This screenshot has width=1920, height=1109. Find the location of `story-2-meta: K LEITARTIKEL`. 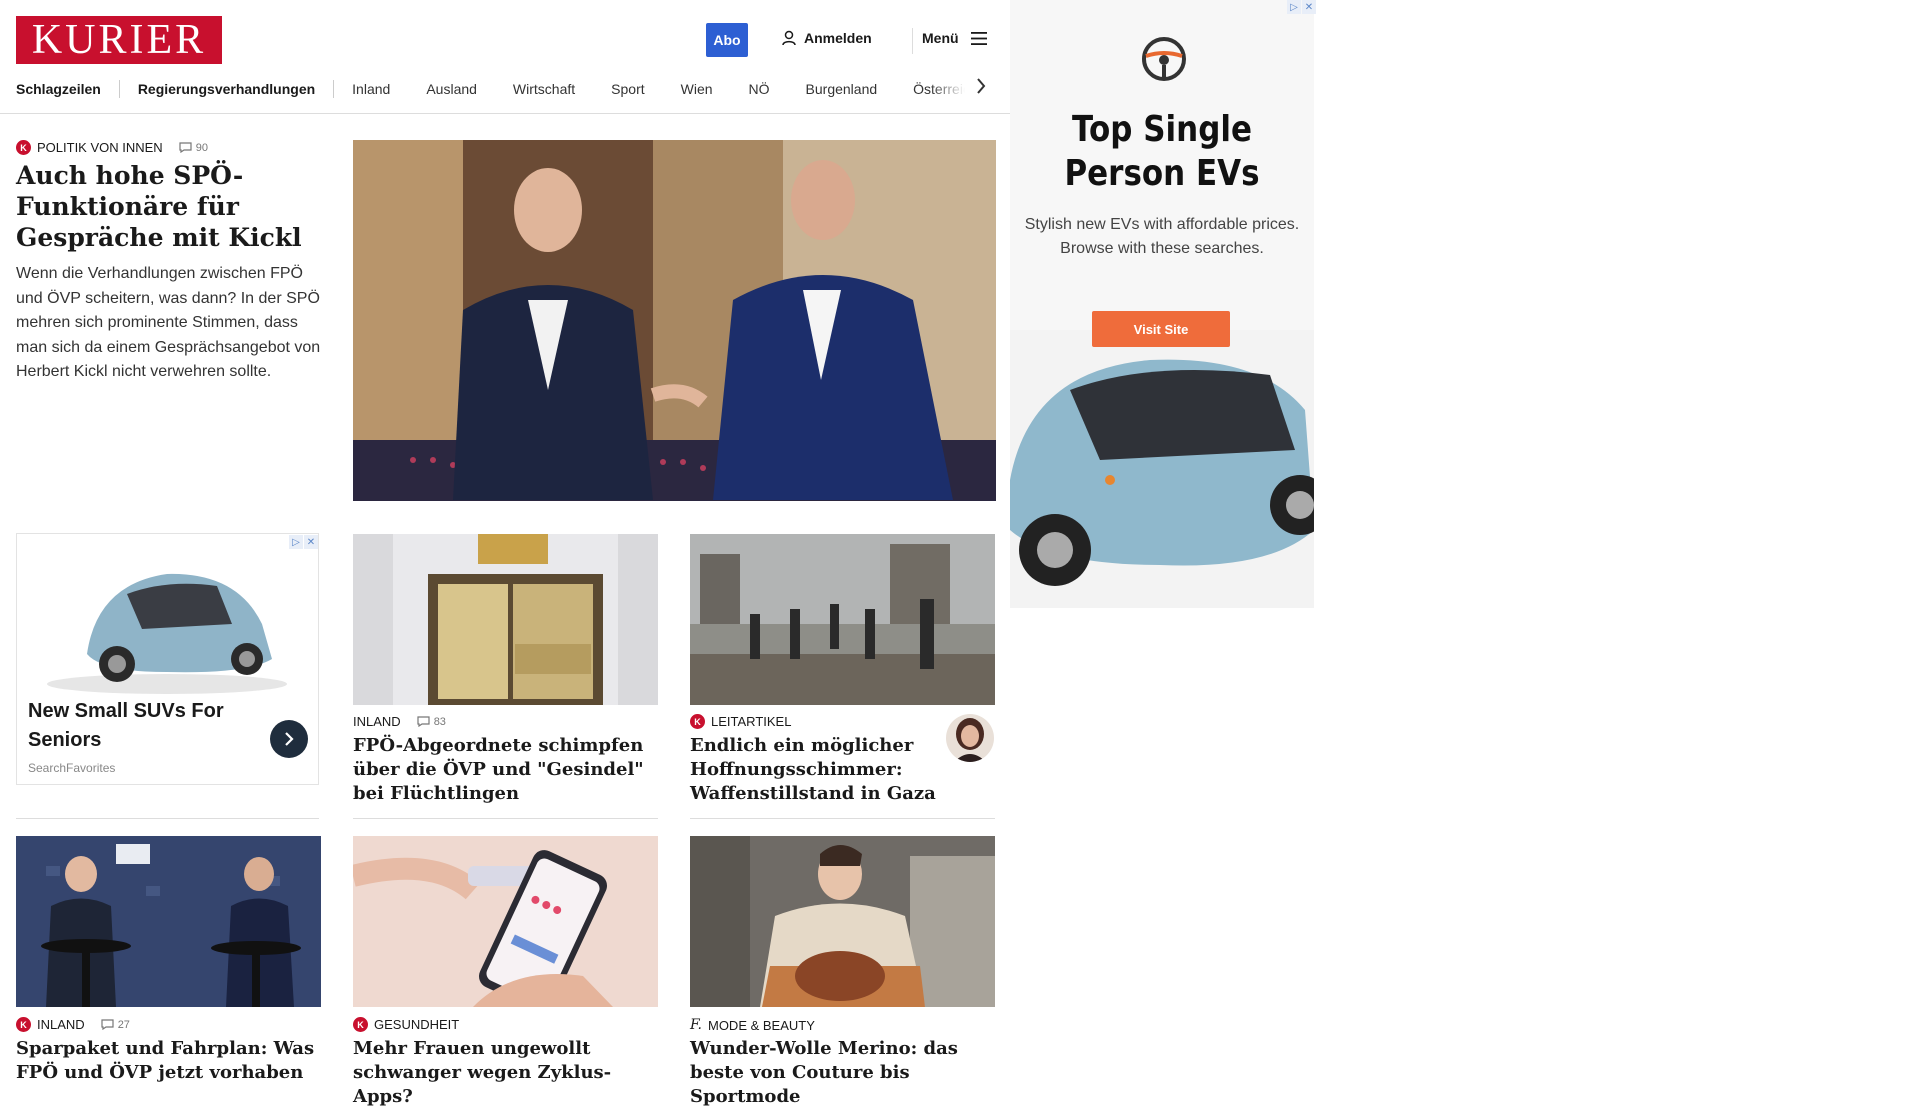

story-2-meta: K LEITARTIKEL is located at coordinates (740, 721).